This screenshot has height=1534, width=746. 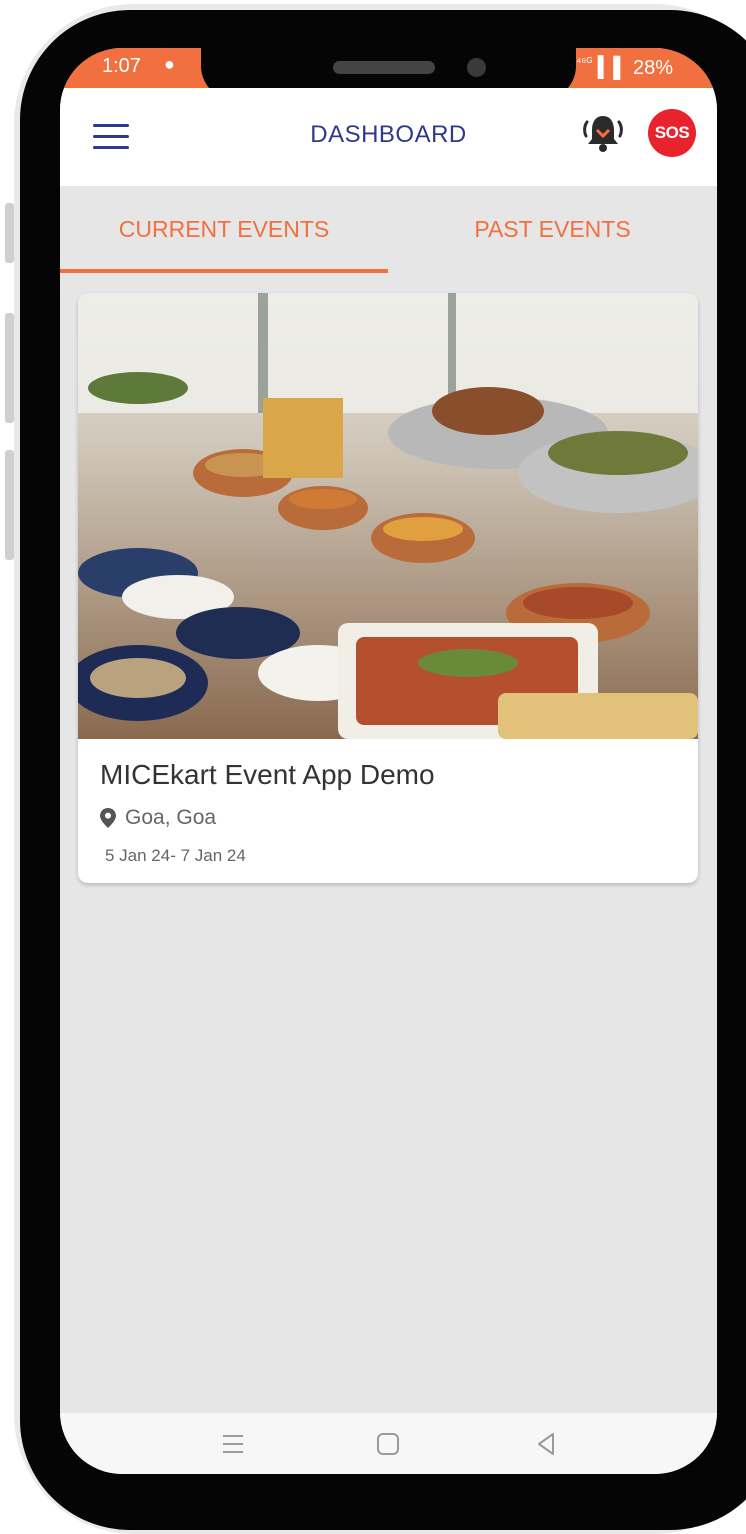 What do you see at coordinates (9, 505) in the screenshot?
I see `phone-volume-down-button` at bounding box center [9, 505].